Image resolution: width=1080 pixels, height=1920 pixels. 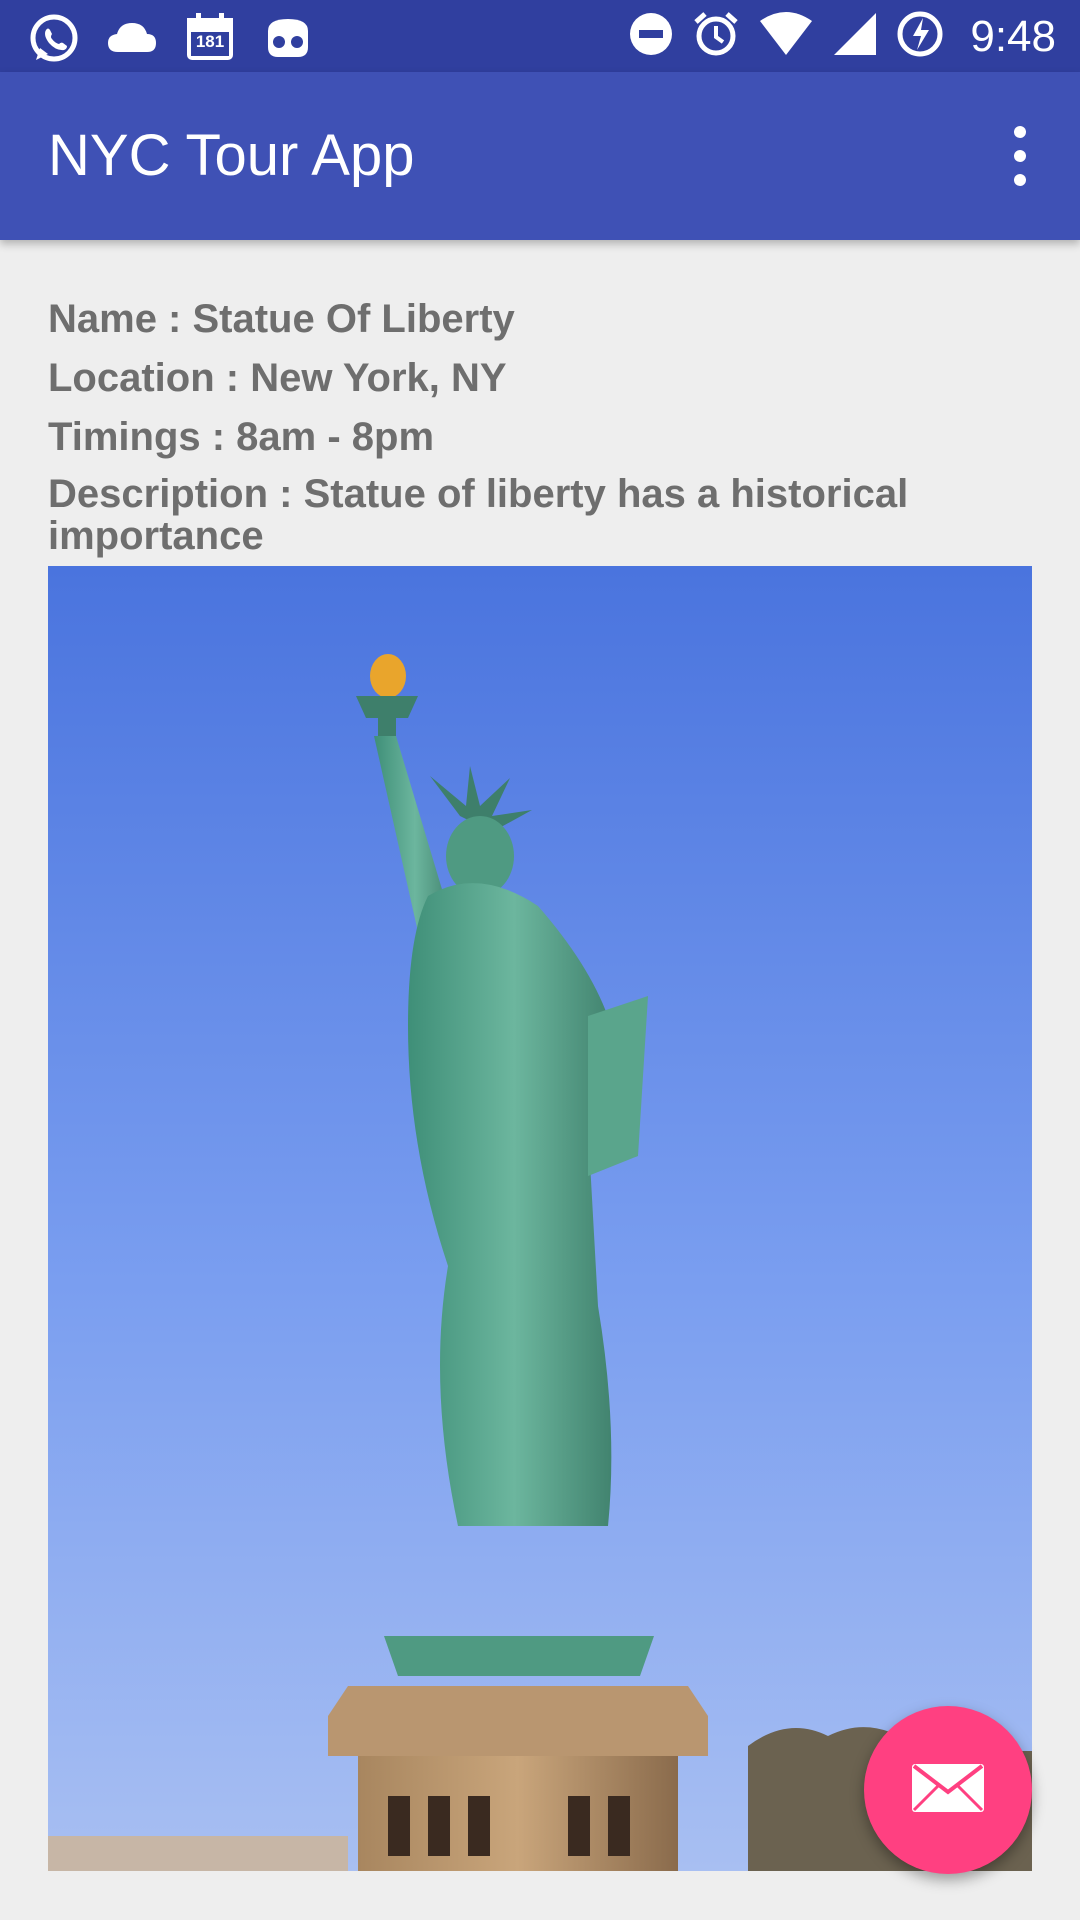 I want to click on signal-icon, so click(x=855, y=36).